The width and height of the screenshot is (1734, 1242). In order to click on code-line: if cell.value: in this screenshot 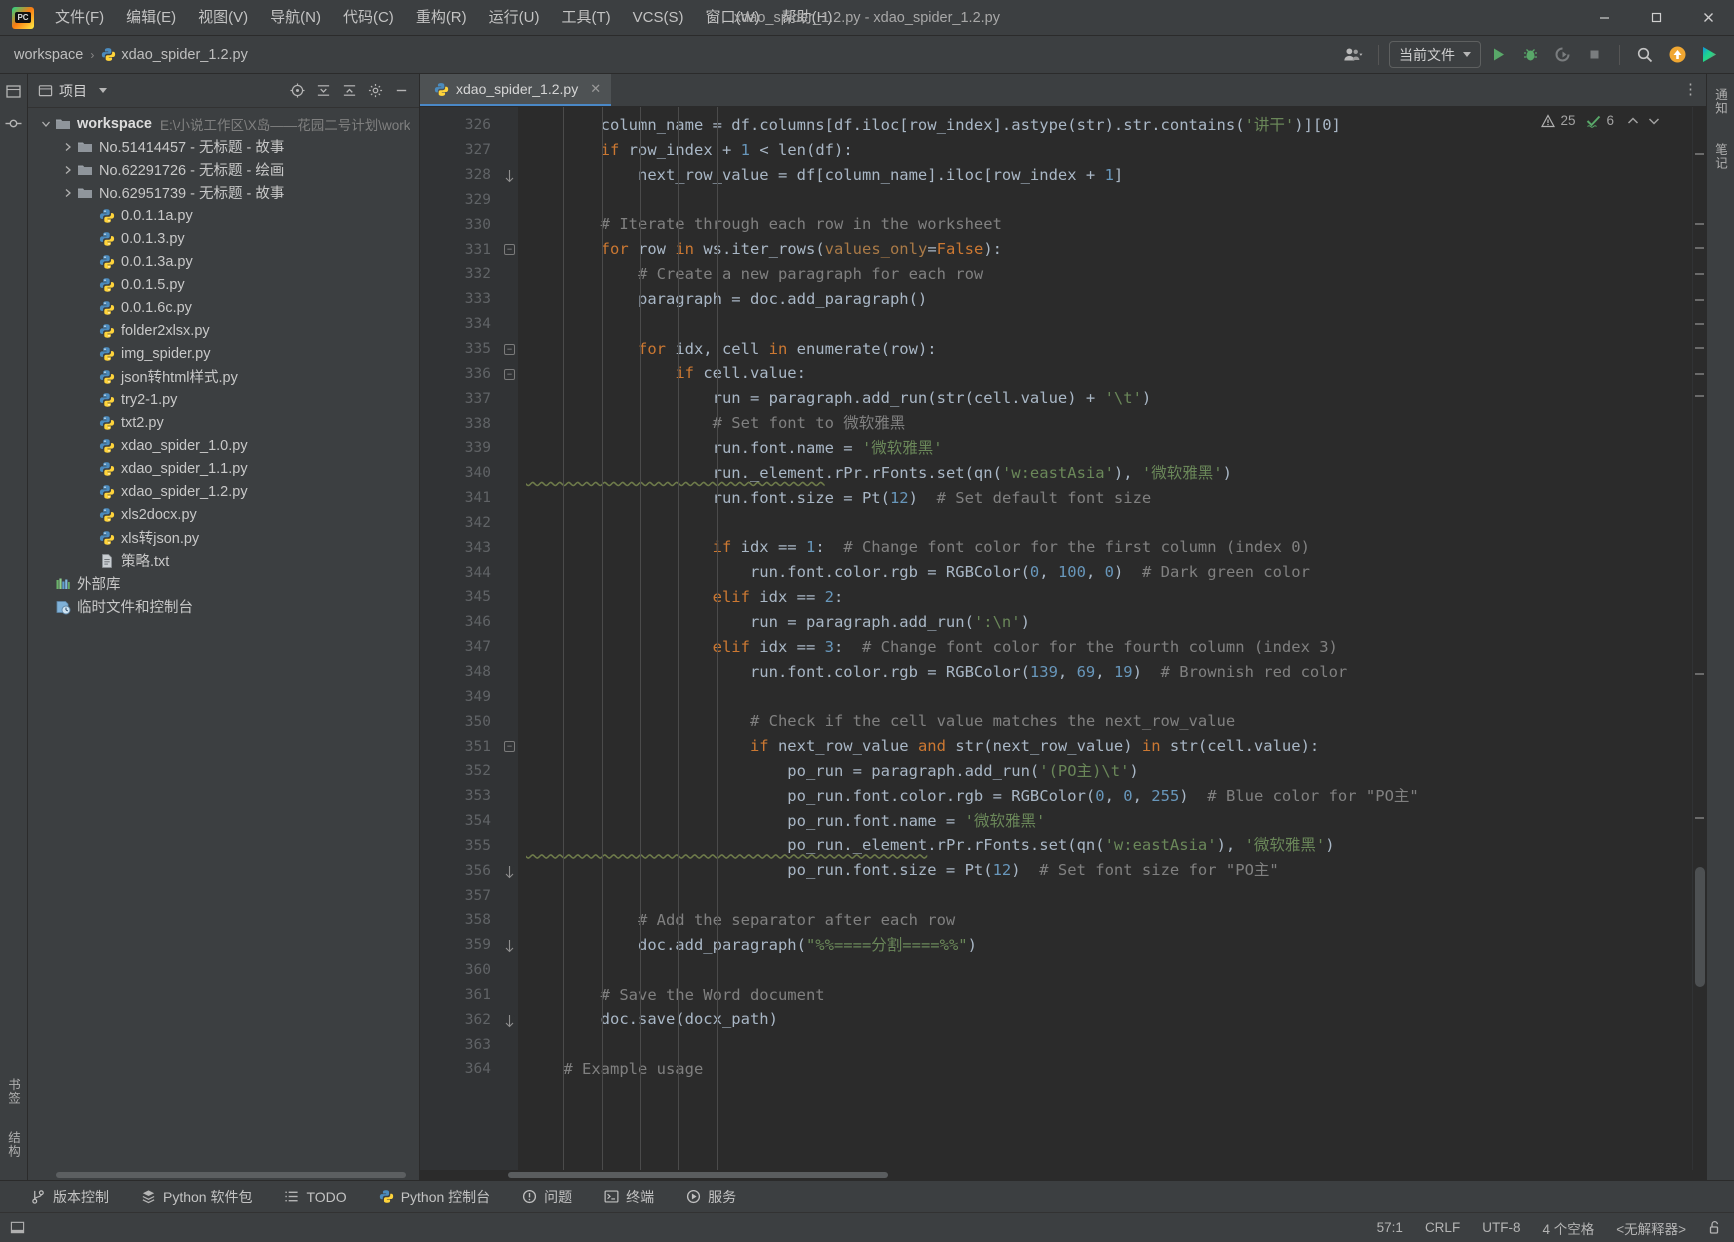, I will do `click(1109, 373)`.